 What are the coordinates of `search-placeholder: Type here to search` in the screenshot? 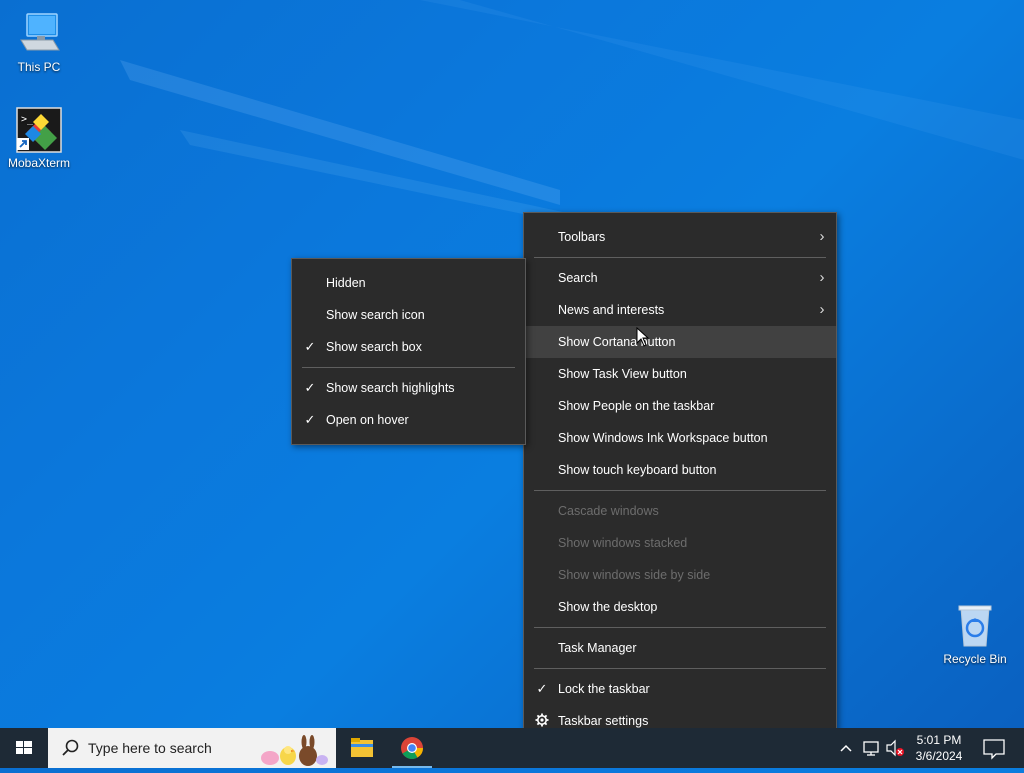 It's located at (150, 748).